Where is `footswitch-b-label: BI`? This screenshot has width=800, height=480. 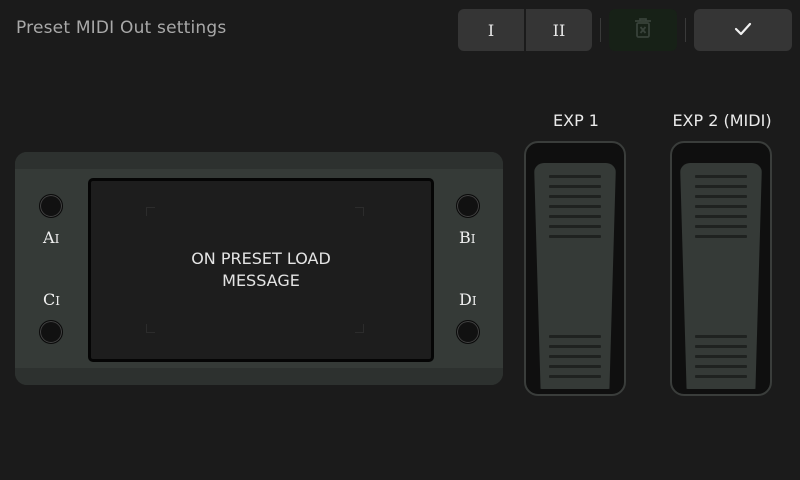
footswitch-b-label: BI is located at coordinates (467, 237).